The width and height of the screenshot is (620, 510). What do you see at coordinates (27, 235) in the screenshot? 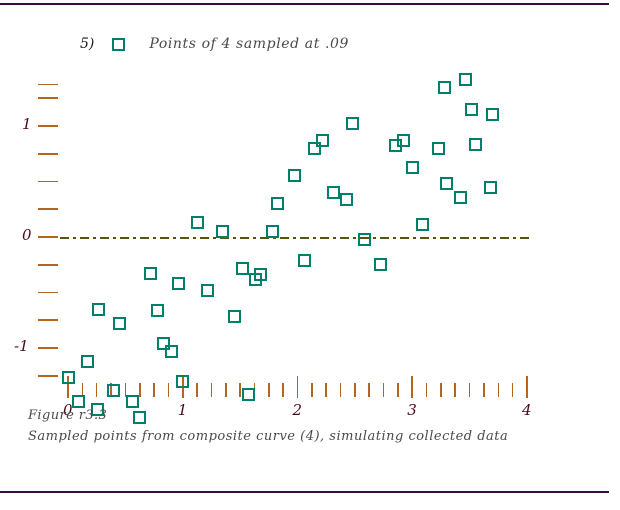
I see `y-axis-label: 0` at bounding box center [27, 235].